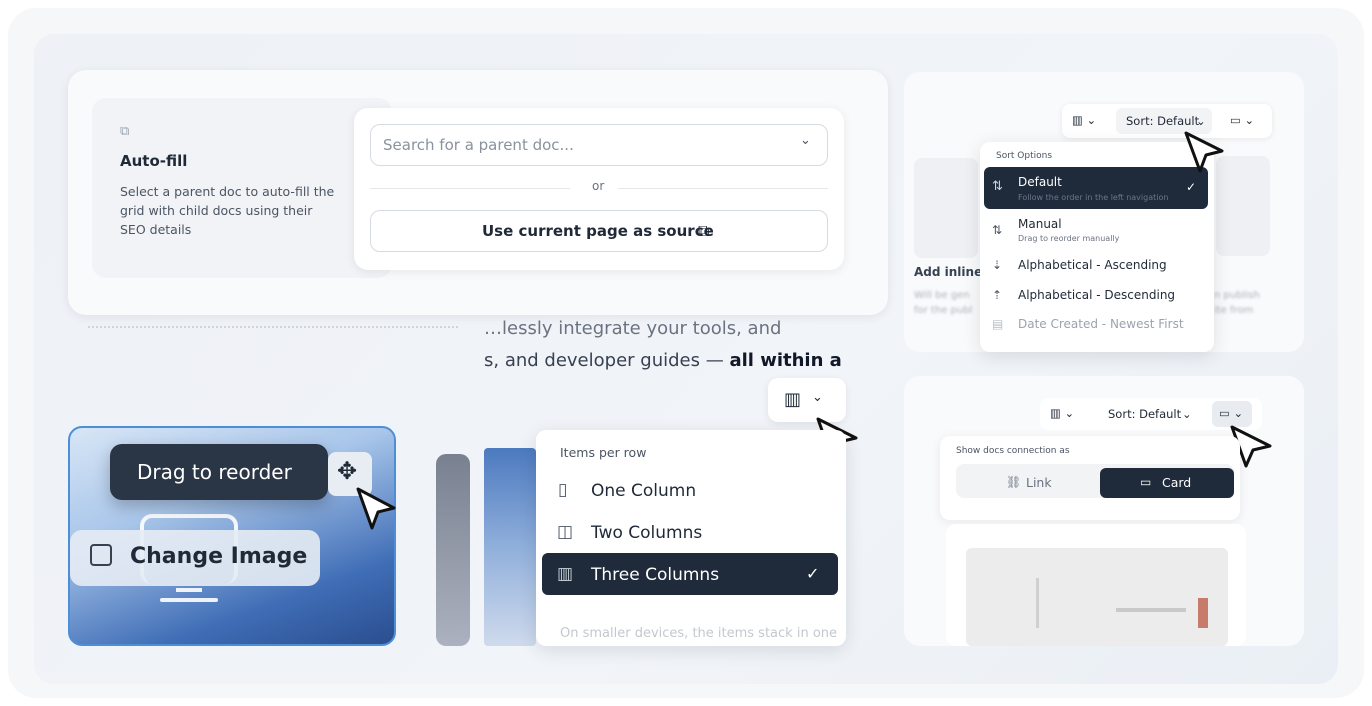  What do you see at coordinates (997, 186) in the screenshot?
I see `default-sort-icon: ⇅` at bounding box center [997, 186].